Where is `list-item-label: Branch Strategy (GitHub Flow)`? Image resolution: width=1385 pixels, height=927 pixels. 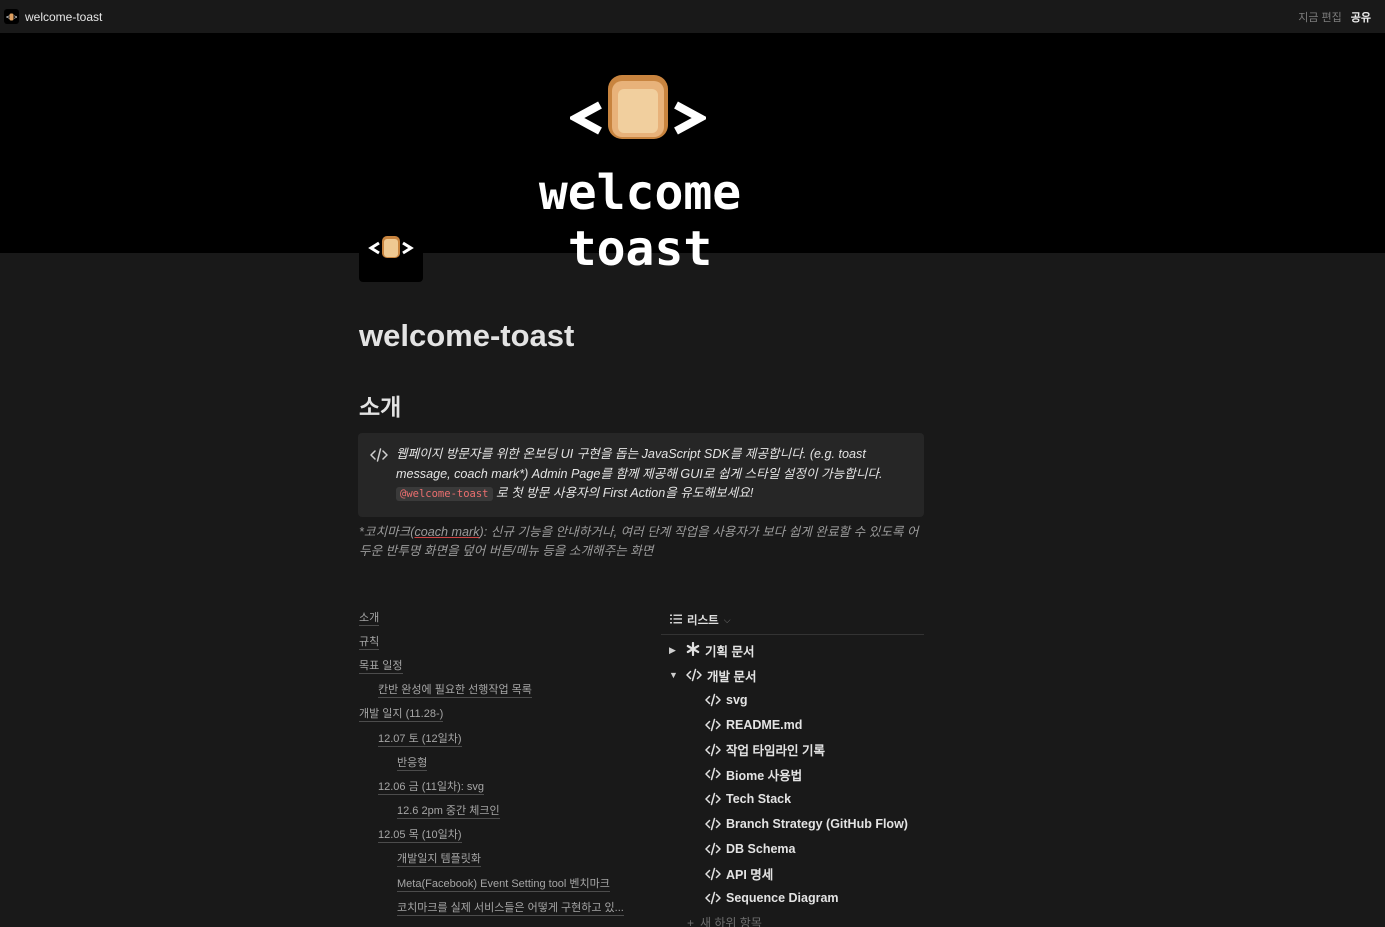 list-item-label: Branch Strategy (GitHub Flow) is located at coordinates (817, 823).